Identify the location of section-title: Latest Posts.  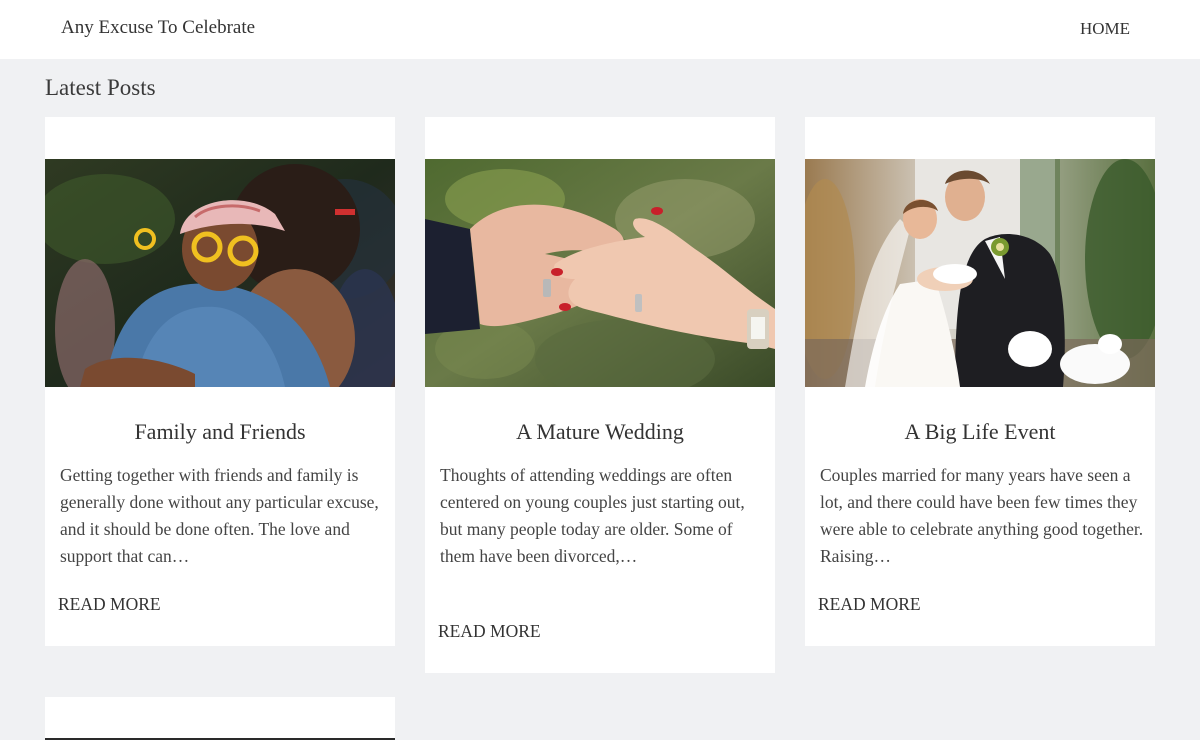
(100, 87).